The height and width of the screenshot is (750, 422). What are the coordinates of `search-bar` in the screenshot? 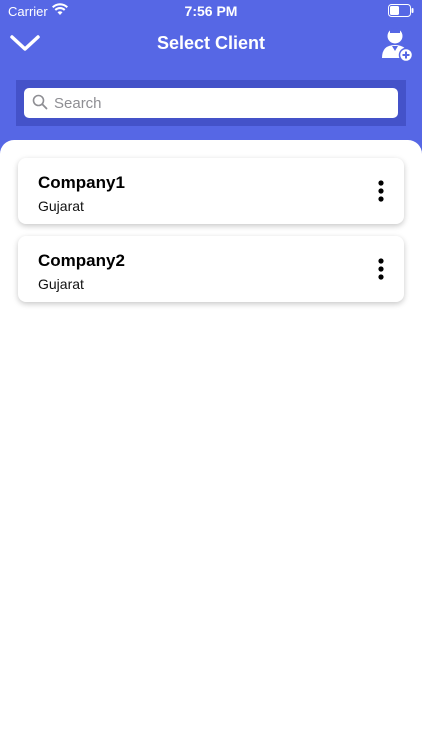 It's located at (211, 103).